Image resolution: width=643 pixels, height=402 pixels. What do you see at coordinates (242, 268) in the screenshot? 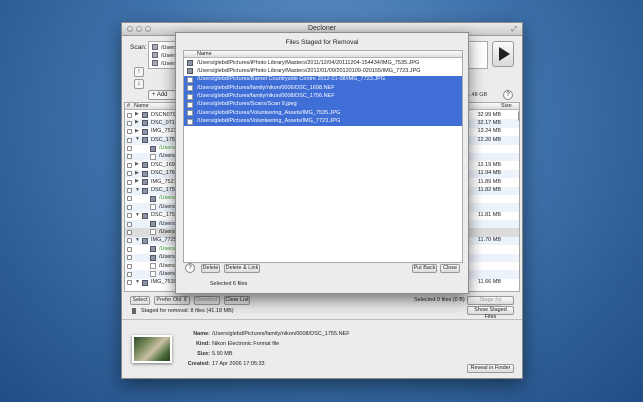
I see `delete-and-link-button: Delete & Link` at bounding box center [242, 268].